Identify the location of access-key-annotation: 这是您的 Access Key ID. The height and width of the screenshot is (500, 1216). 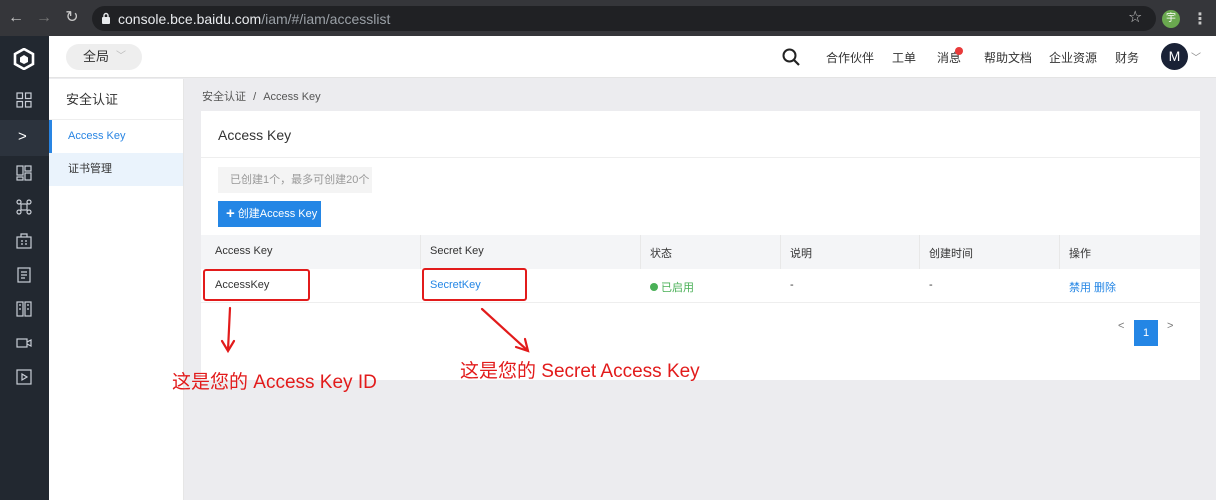
(274, 382).